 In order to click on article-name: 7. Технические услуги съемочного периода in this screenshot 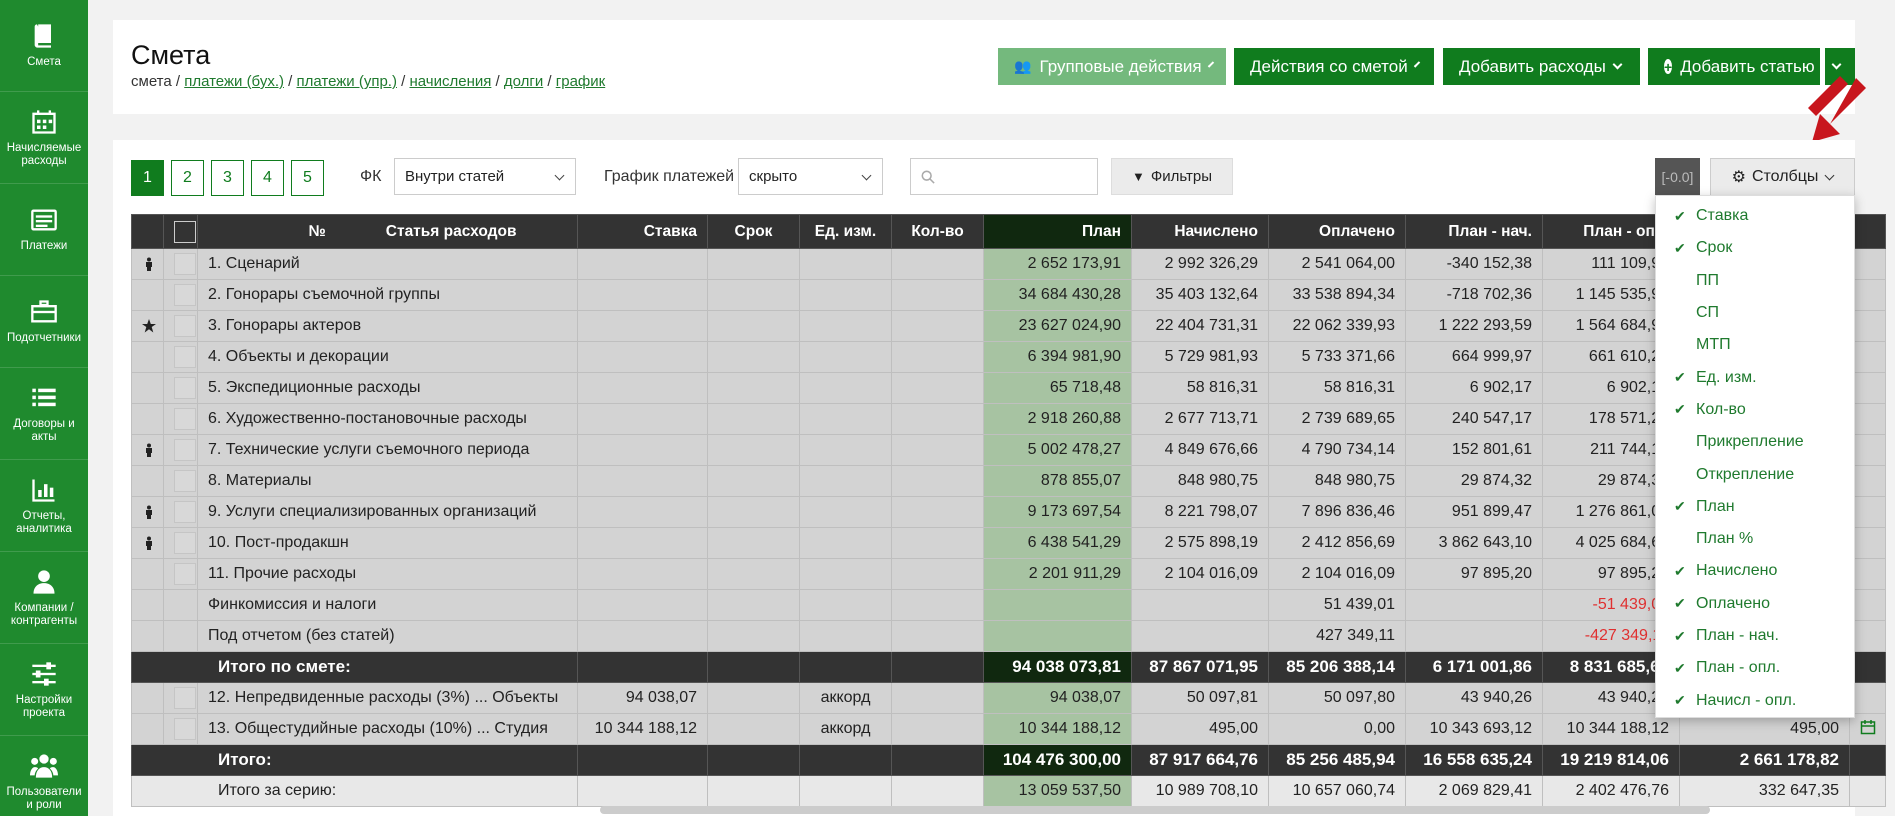, I will do `click(387, 450)`.